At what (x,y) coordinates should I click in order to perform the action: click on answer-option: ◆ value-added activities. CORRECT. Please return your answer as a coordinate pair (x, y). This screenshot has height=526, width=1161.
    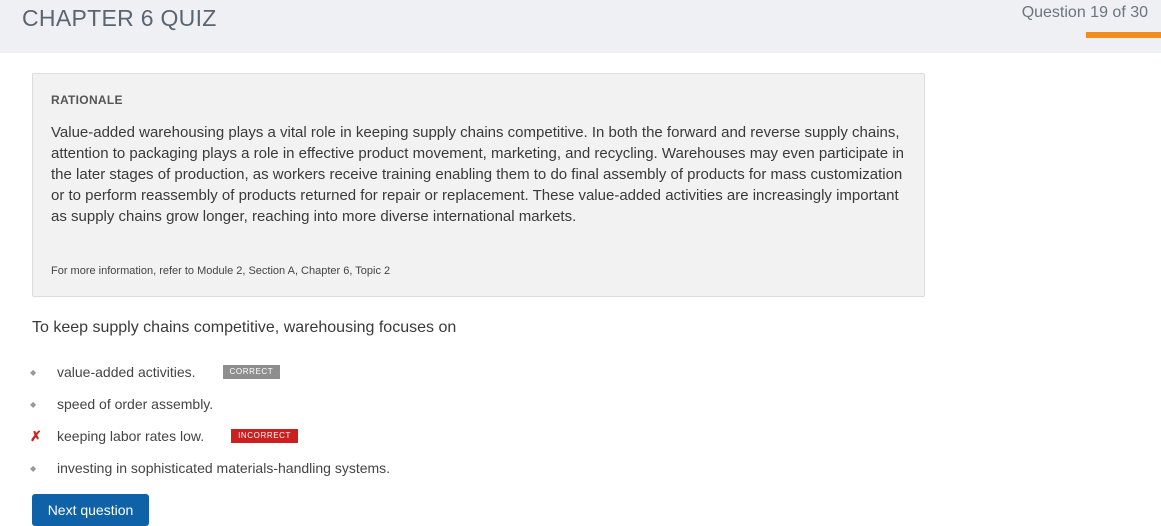
    Looking at the image, I should click on (380, 372).